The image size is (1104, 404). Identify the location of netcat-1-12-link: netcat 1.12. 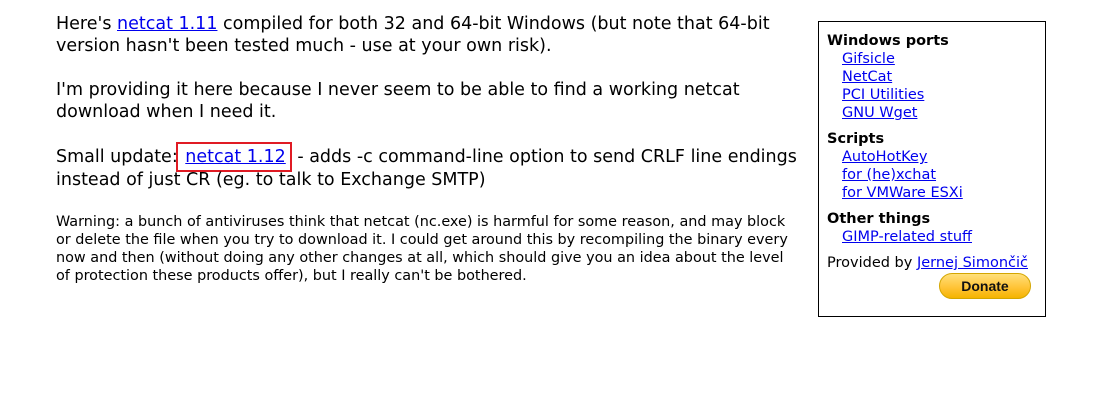
(235, 157).